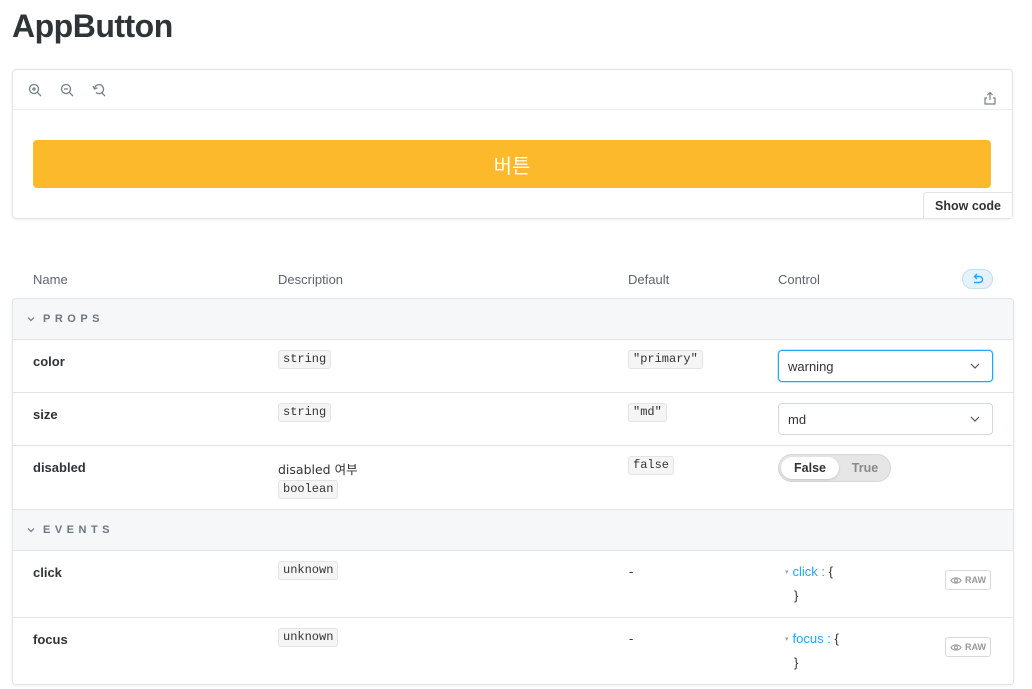  I want to click on arg-type: boolean, so click(308, 489).